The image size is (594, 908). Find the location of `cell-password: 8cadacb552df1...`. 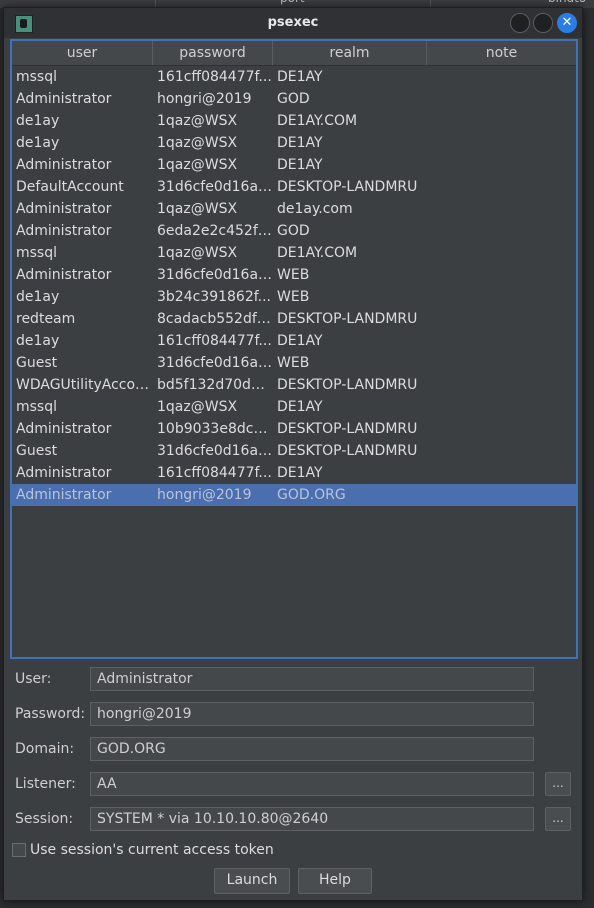

cell-password: 8cadacb552df1... is located at coordinates (215, 319).